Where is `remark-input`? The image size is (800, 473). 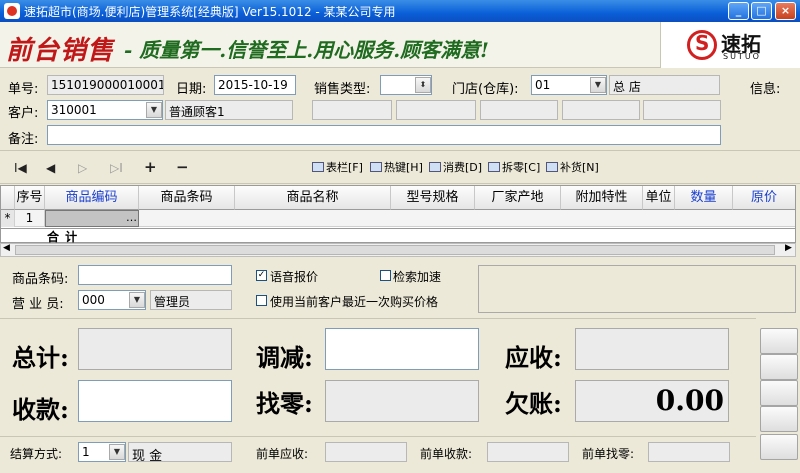 remark-input is located at coordinates (384, 135).